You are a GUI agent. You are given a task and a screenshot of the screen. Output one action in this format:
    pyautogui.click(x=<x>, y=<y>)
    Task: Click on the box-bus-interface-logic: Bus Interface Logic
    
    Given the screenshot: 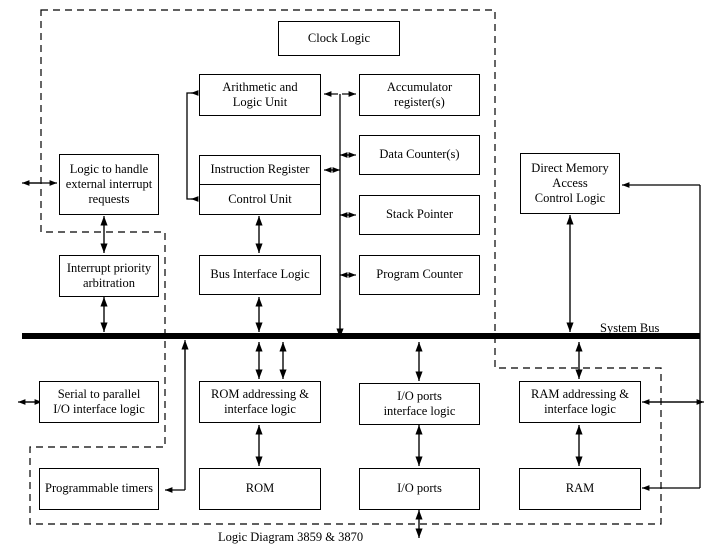 What is the action you would take?
    pyautogui.click(x=260, y=275)
    